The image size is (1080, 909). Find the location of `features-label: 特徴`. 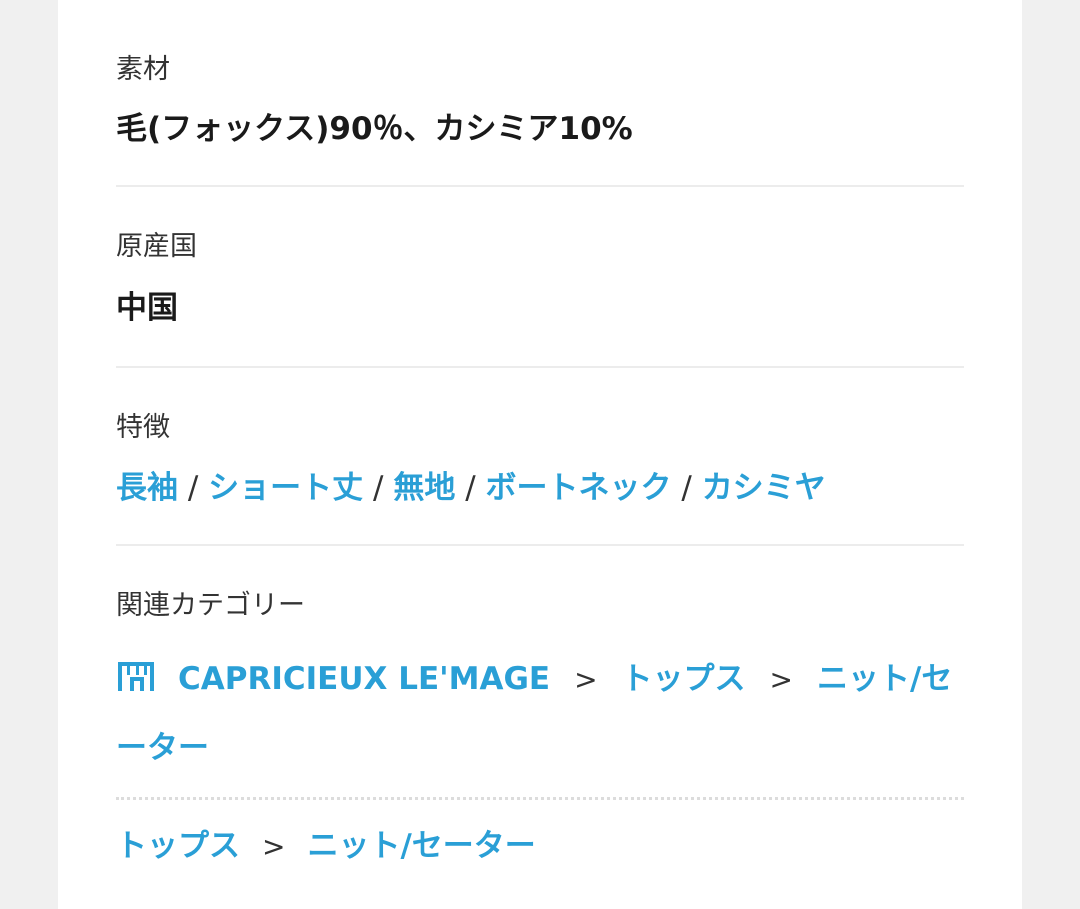

features-label: 特徴 is located at coordinates (143, 427).